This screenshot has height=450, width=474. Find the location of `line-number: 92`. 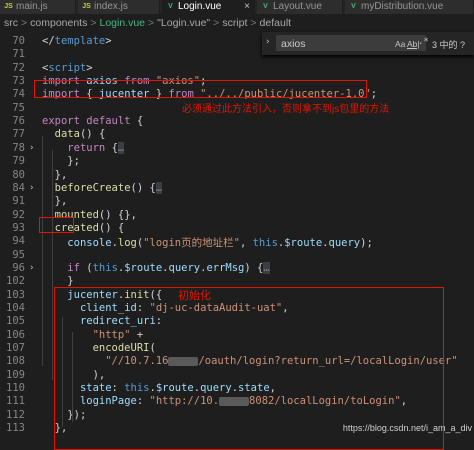

line-number: 92 is located at coordinates (18, 214).